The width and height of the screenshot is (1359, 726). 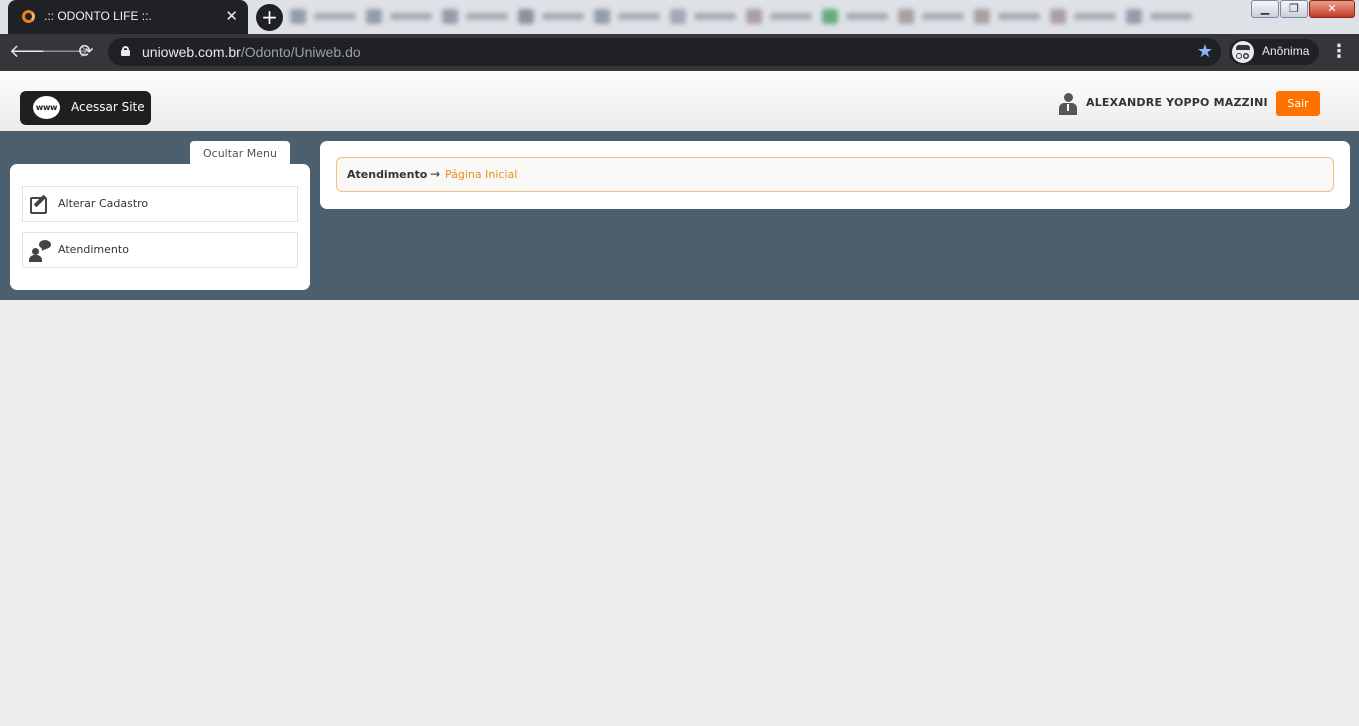 I want to click on reload-button: ⟳, so click(x=86, y=52).